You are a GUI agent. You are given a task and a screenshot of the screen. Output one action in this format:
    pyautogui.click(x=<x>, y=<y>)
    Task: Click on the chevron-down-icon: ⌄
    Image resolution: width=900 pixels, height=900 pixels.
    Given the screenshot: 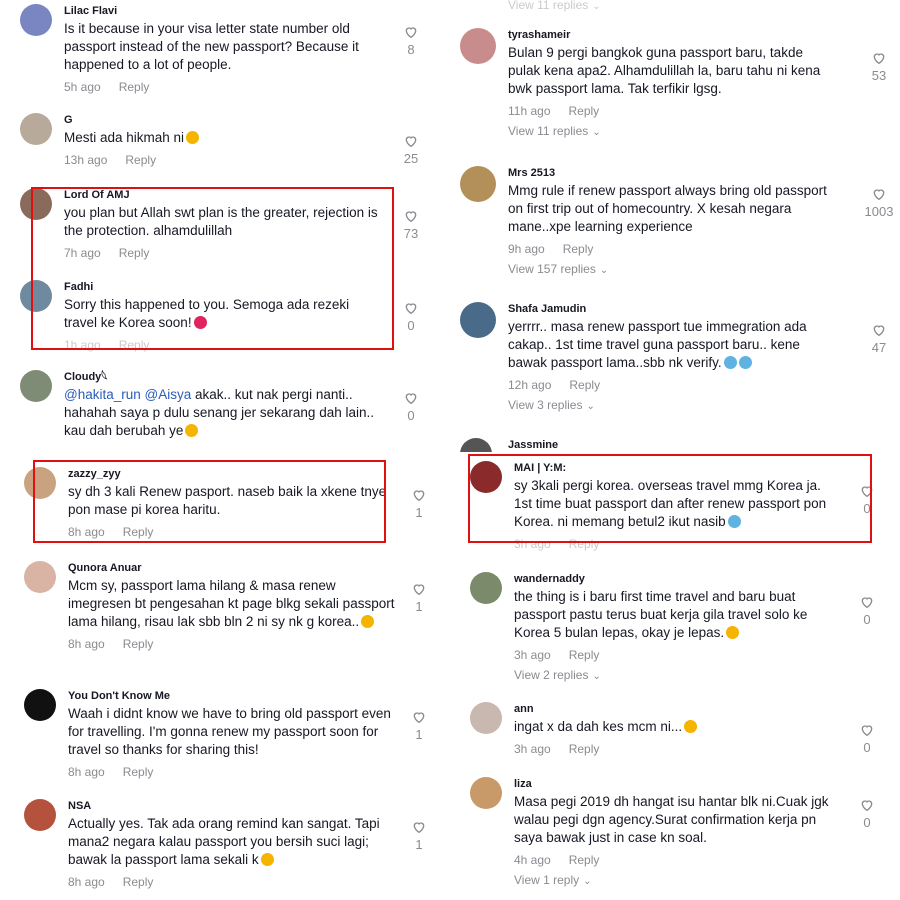 What is the action you would take?
    pyautogui.click(x=590, y=406)
    